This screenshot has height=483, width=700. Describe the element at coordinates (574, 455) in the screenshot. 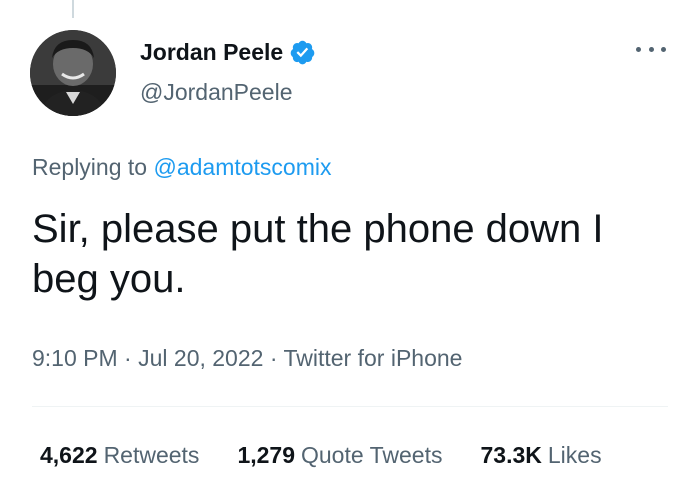

I see `likes-label: Likes` at that location.